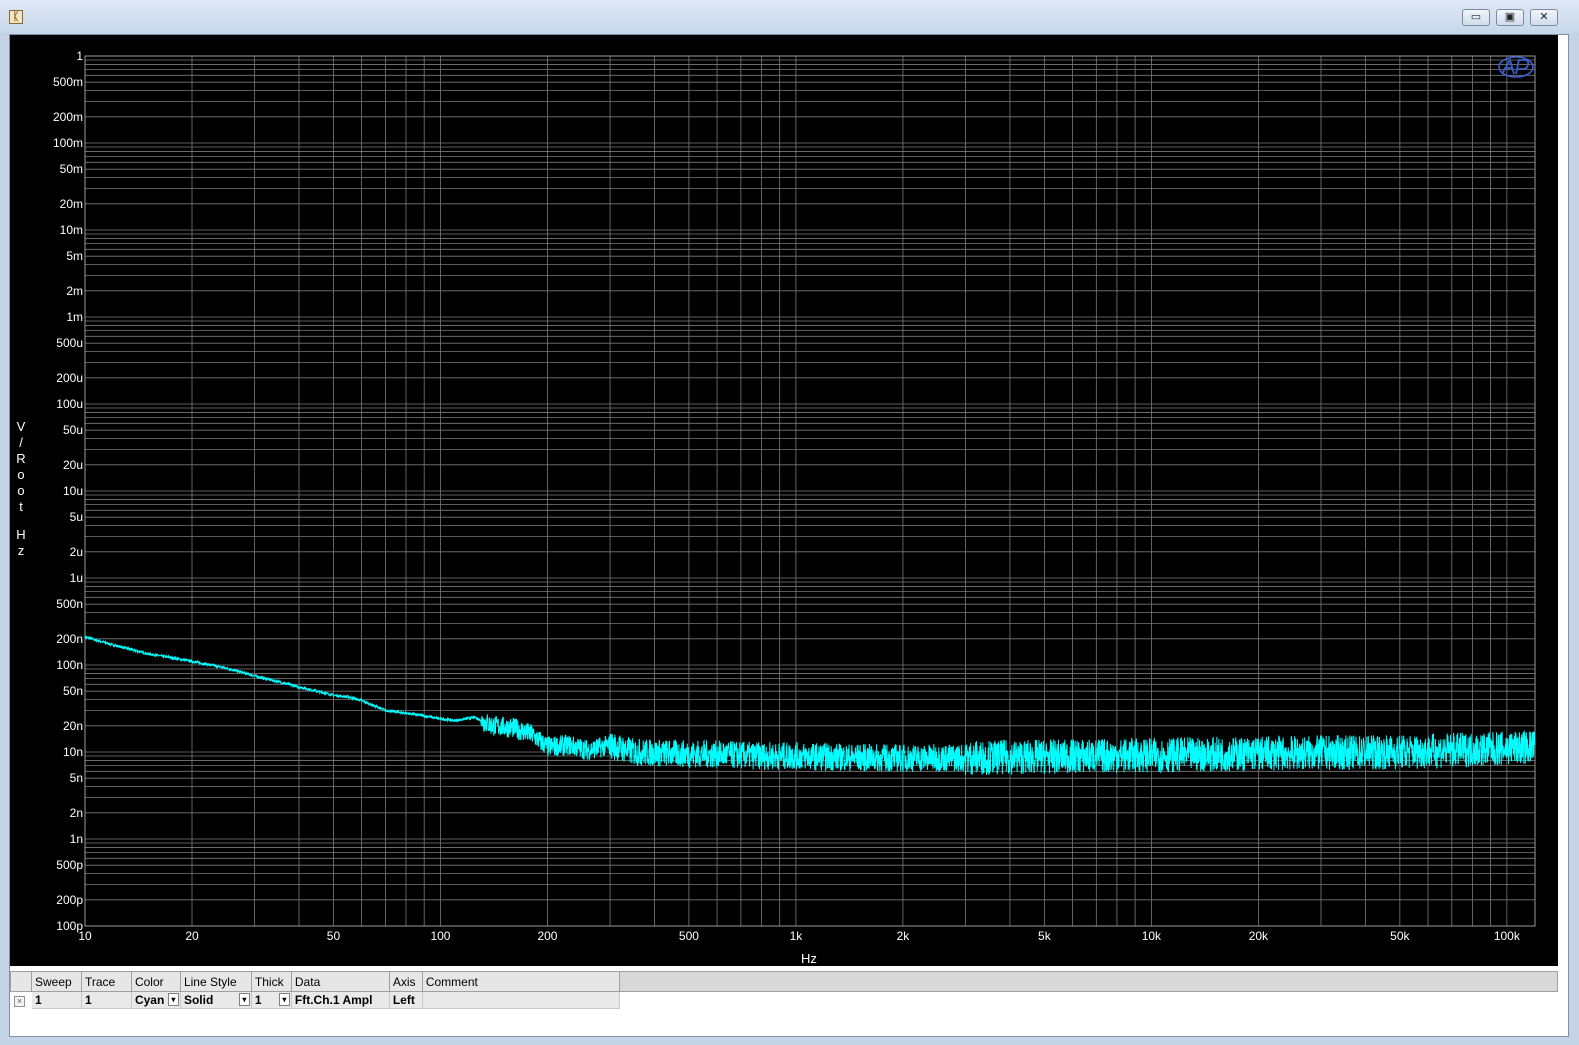 This screenshot has height=1045, width=1579. What do you see at coordinates (215, 1000) in the screenshot?
I see `legend-cell-line-style: Solid ▾` at bounding box center [215, 1000].